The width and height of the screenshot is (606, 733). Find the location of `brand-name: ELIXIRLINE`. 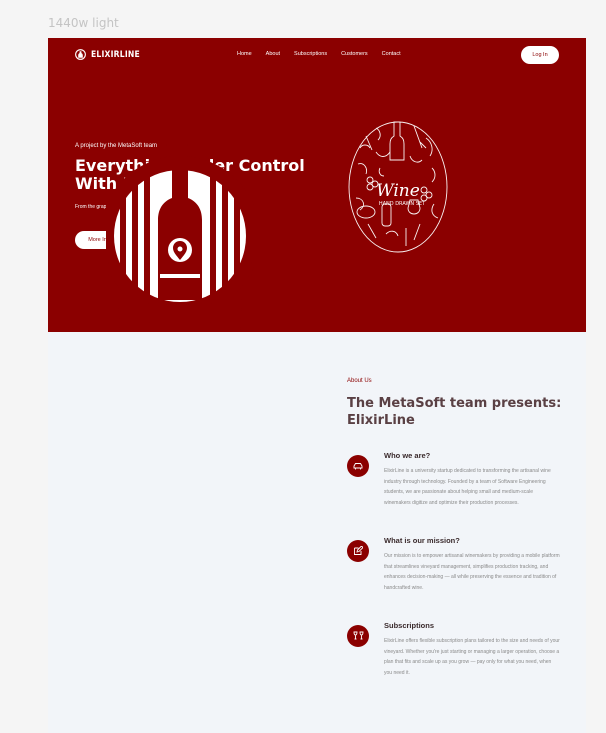

brand-name: ELIXIRLINE is located at coordinates (115, 54).